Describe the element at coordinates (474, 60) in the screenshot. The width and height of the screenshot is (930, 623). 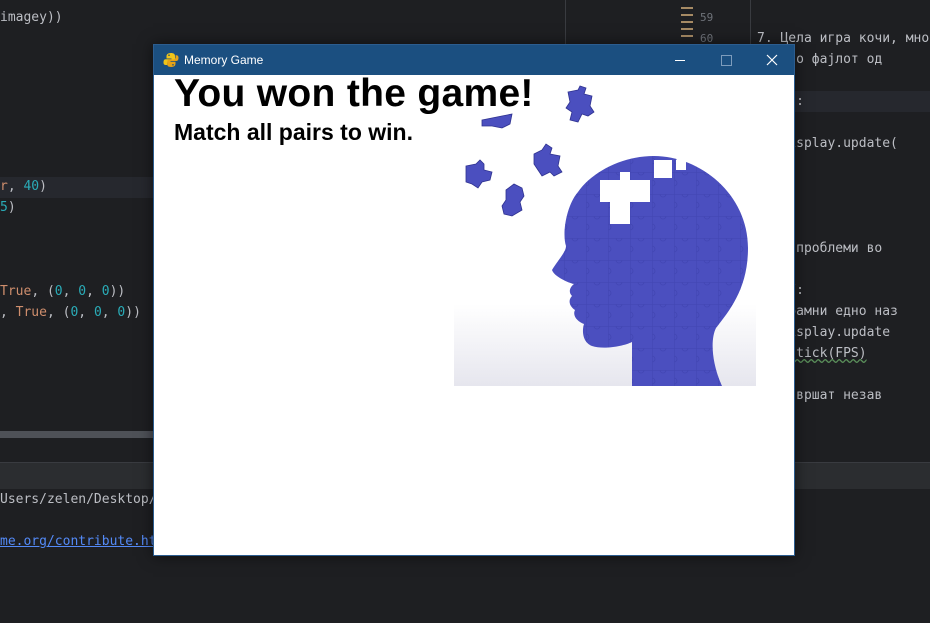
I see `window-titlebar: Memory Game` at that location.